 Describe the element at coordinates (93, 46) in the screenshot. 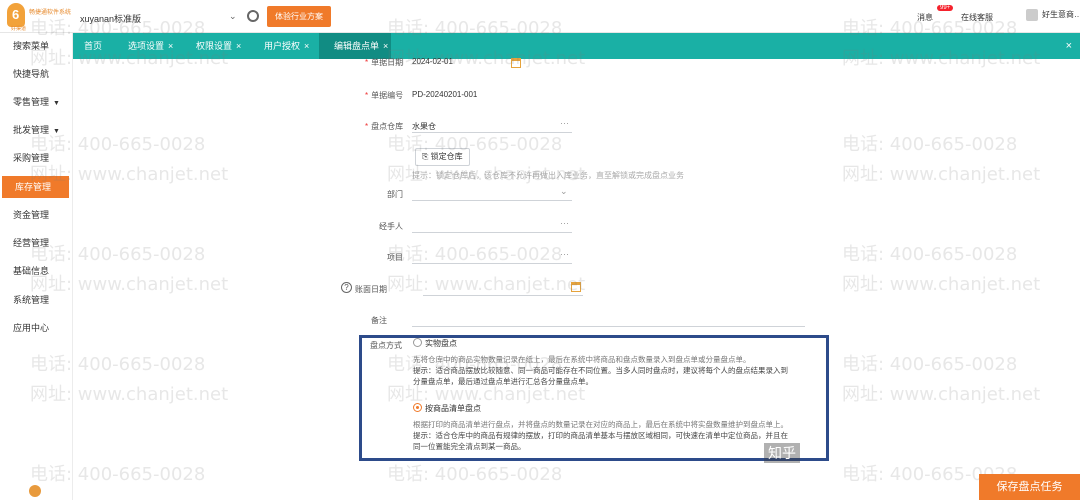

I see `tab-home: 首页` at that location.